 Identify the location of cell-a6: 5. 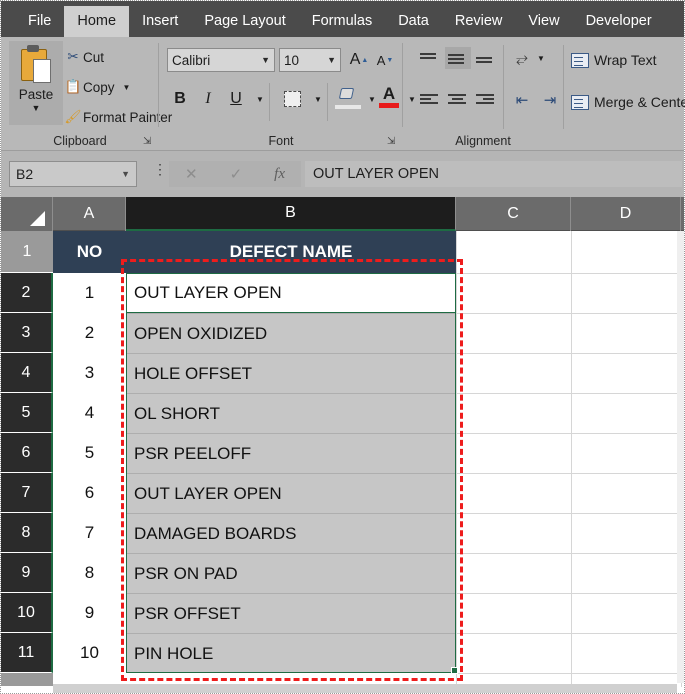
(89, 453).